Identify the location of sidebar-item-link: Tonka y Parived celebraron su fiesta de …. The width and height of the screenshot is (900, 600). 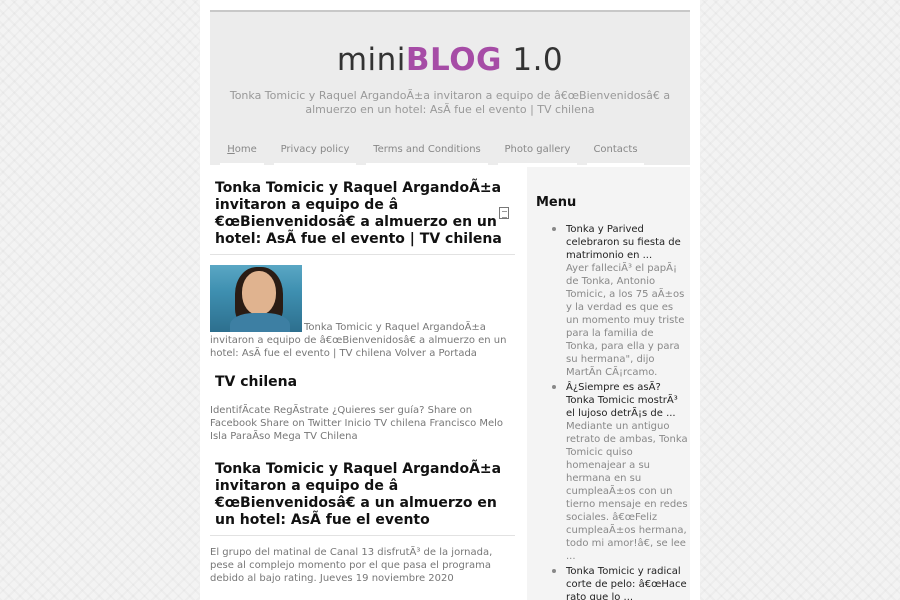
(627, 242).